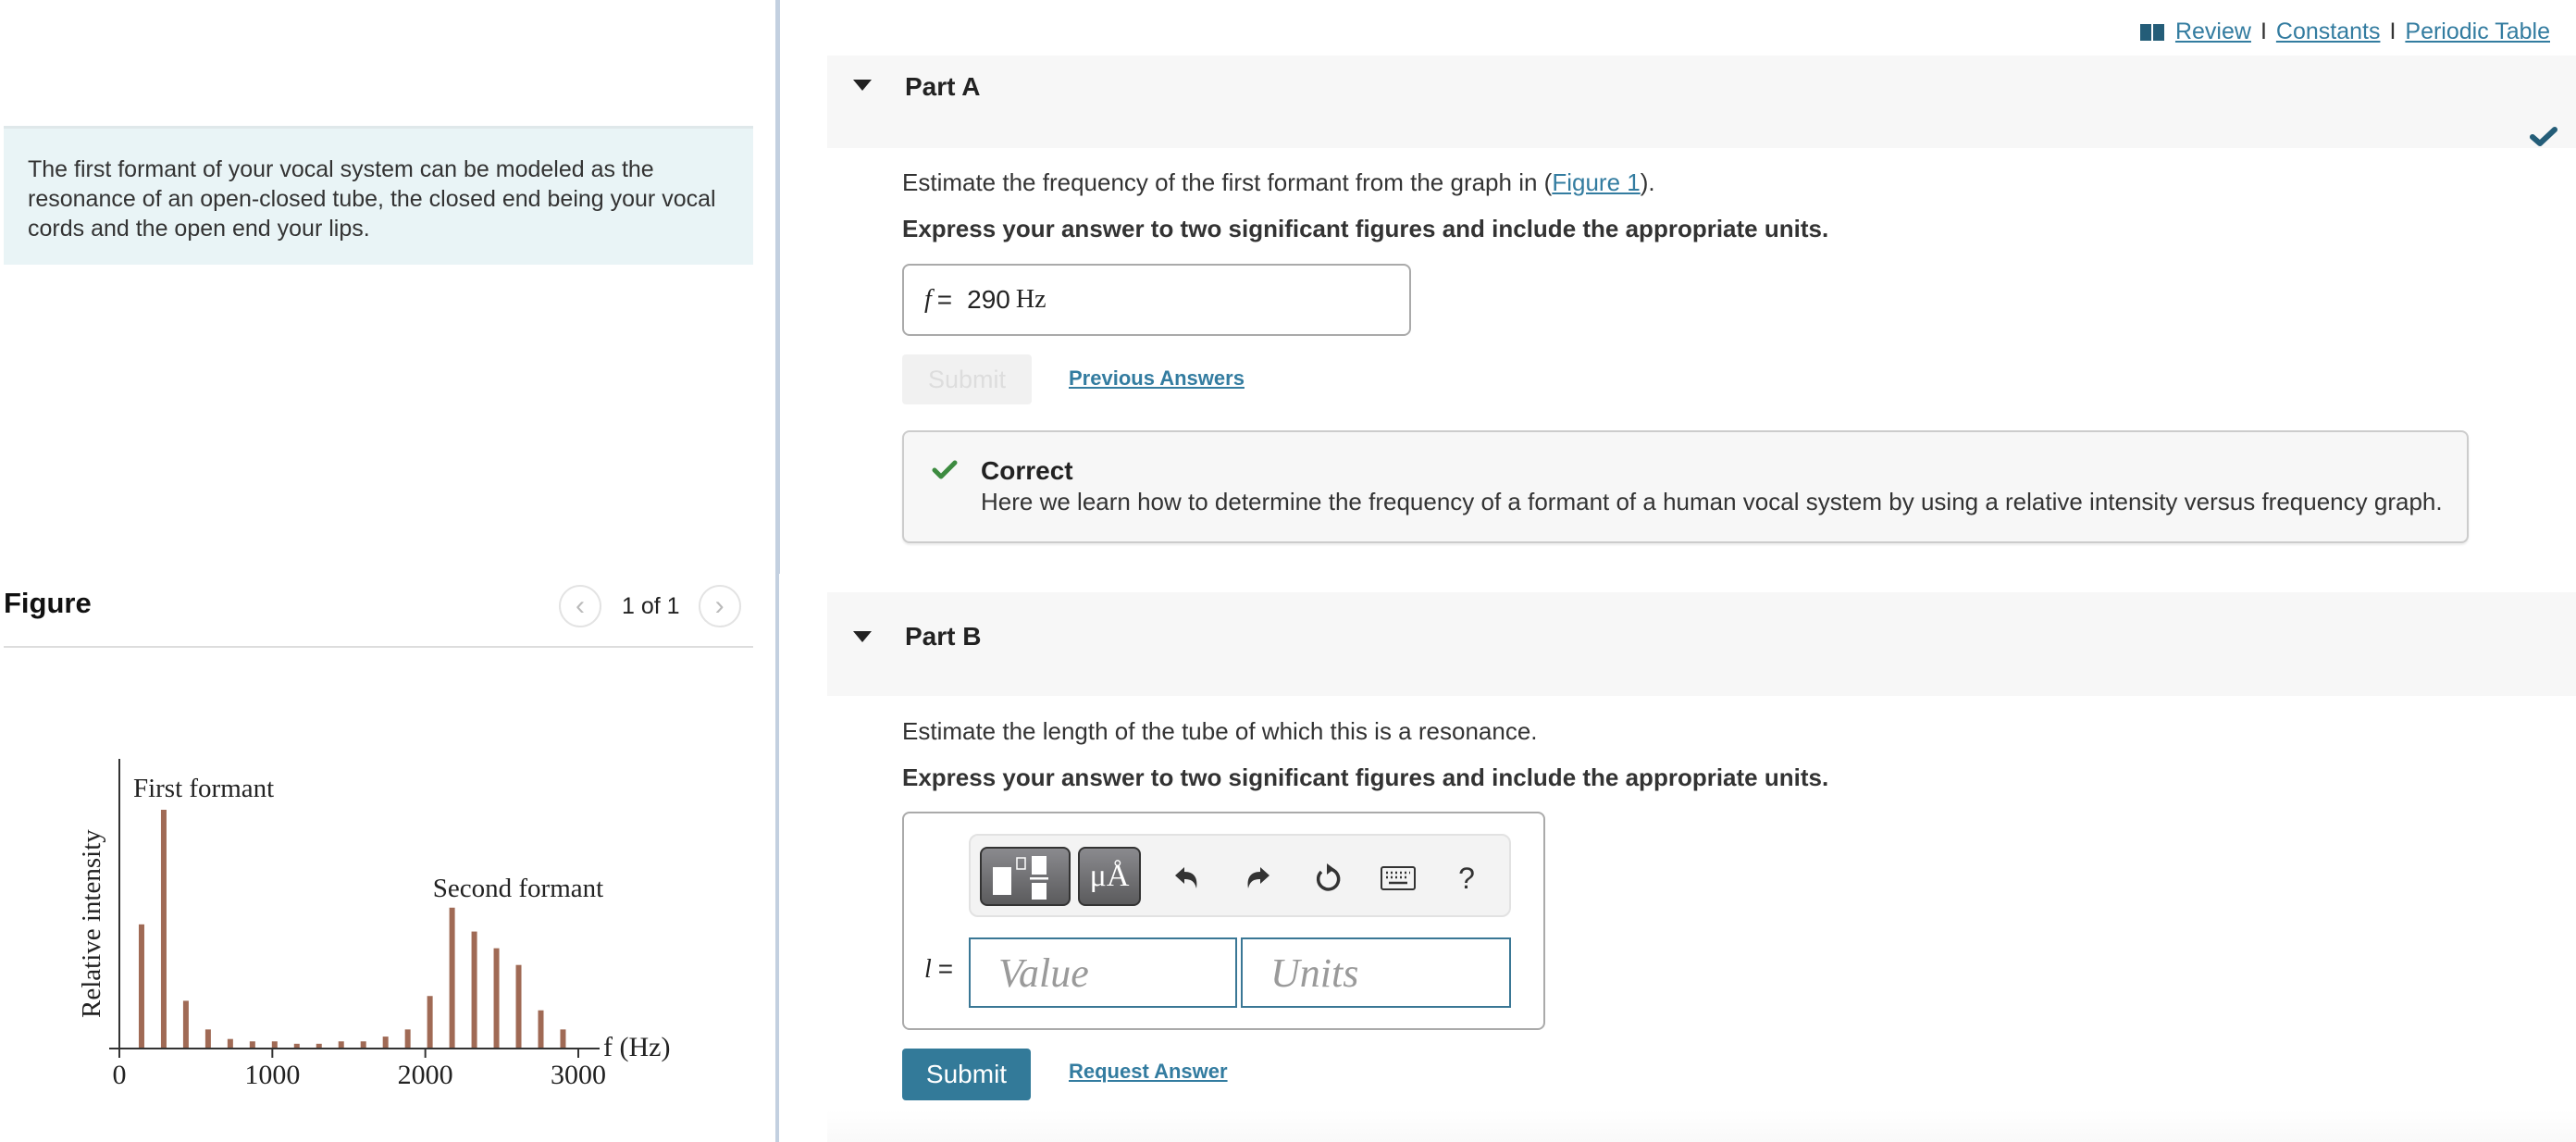 This screenshot has width=2576, height=1142. I want to click on bottom-edge, so click(1702, 1126).